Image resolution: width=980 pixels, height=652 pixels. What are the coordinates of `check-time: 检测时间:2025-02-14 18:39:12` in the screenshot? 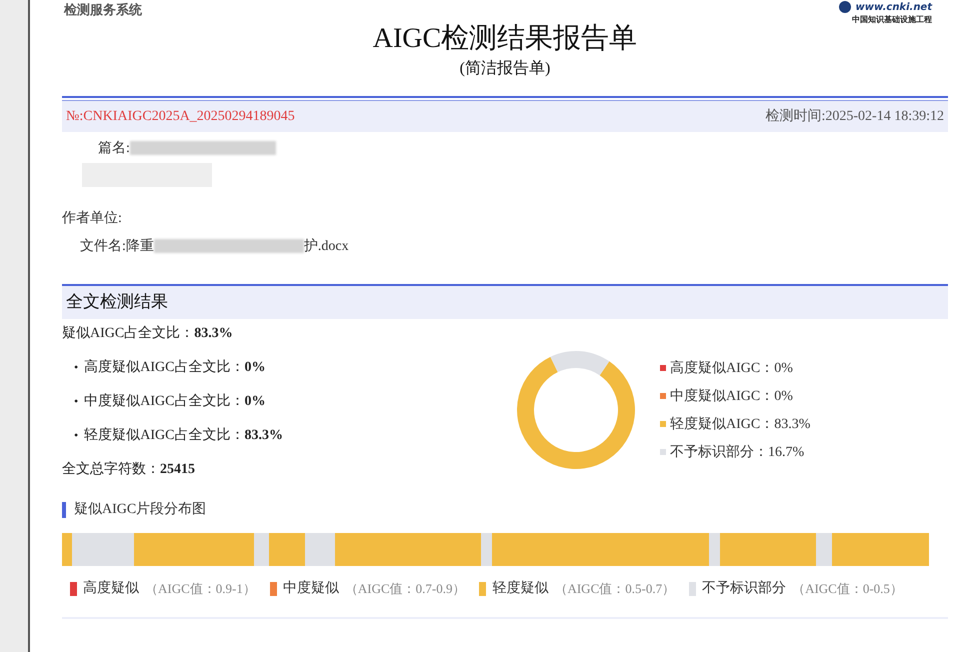 It's located at (855, 117).